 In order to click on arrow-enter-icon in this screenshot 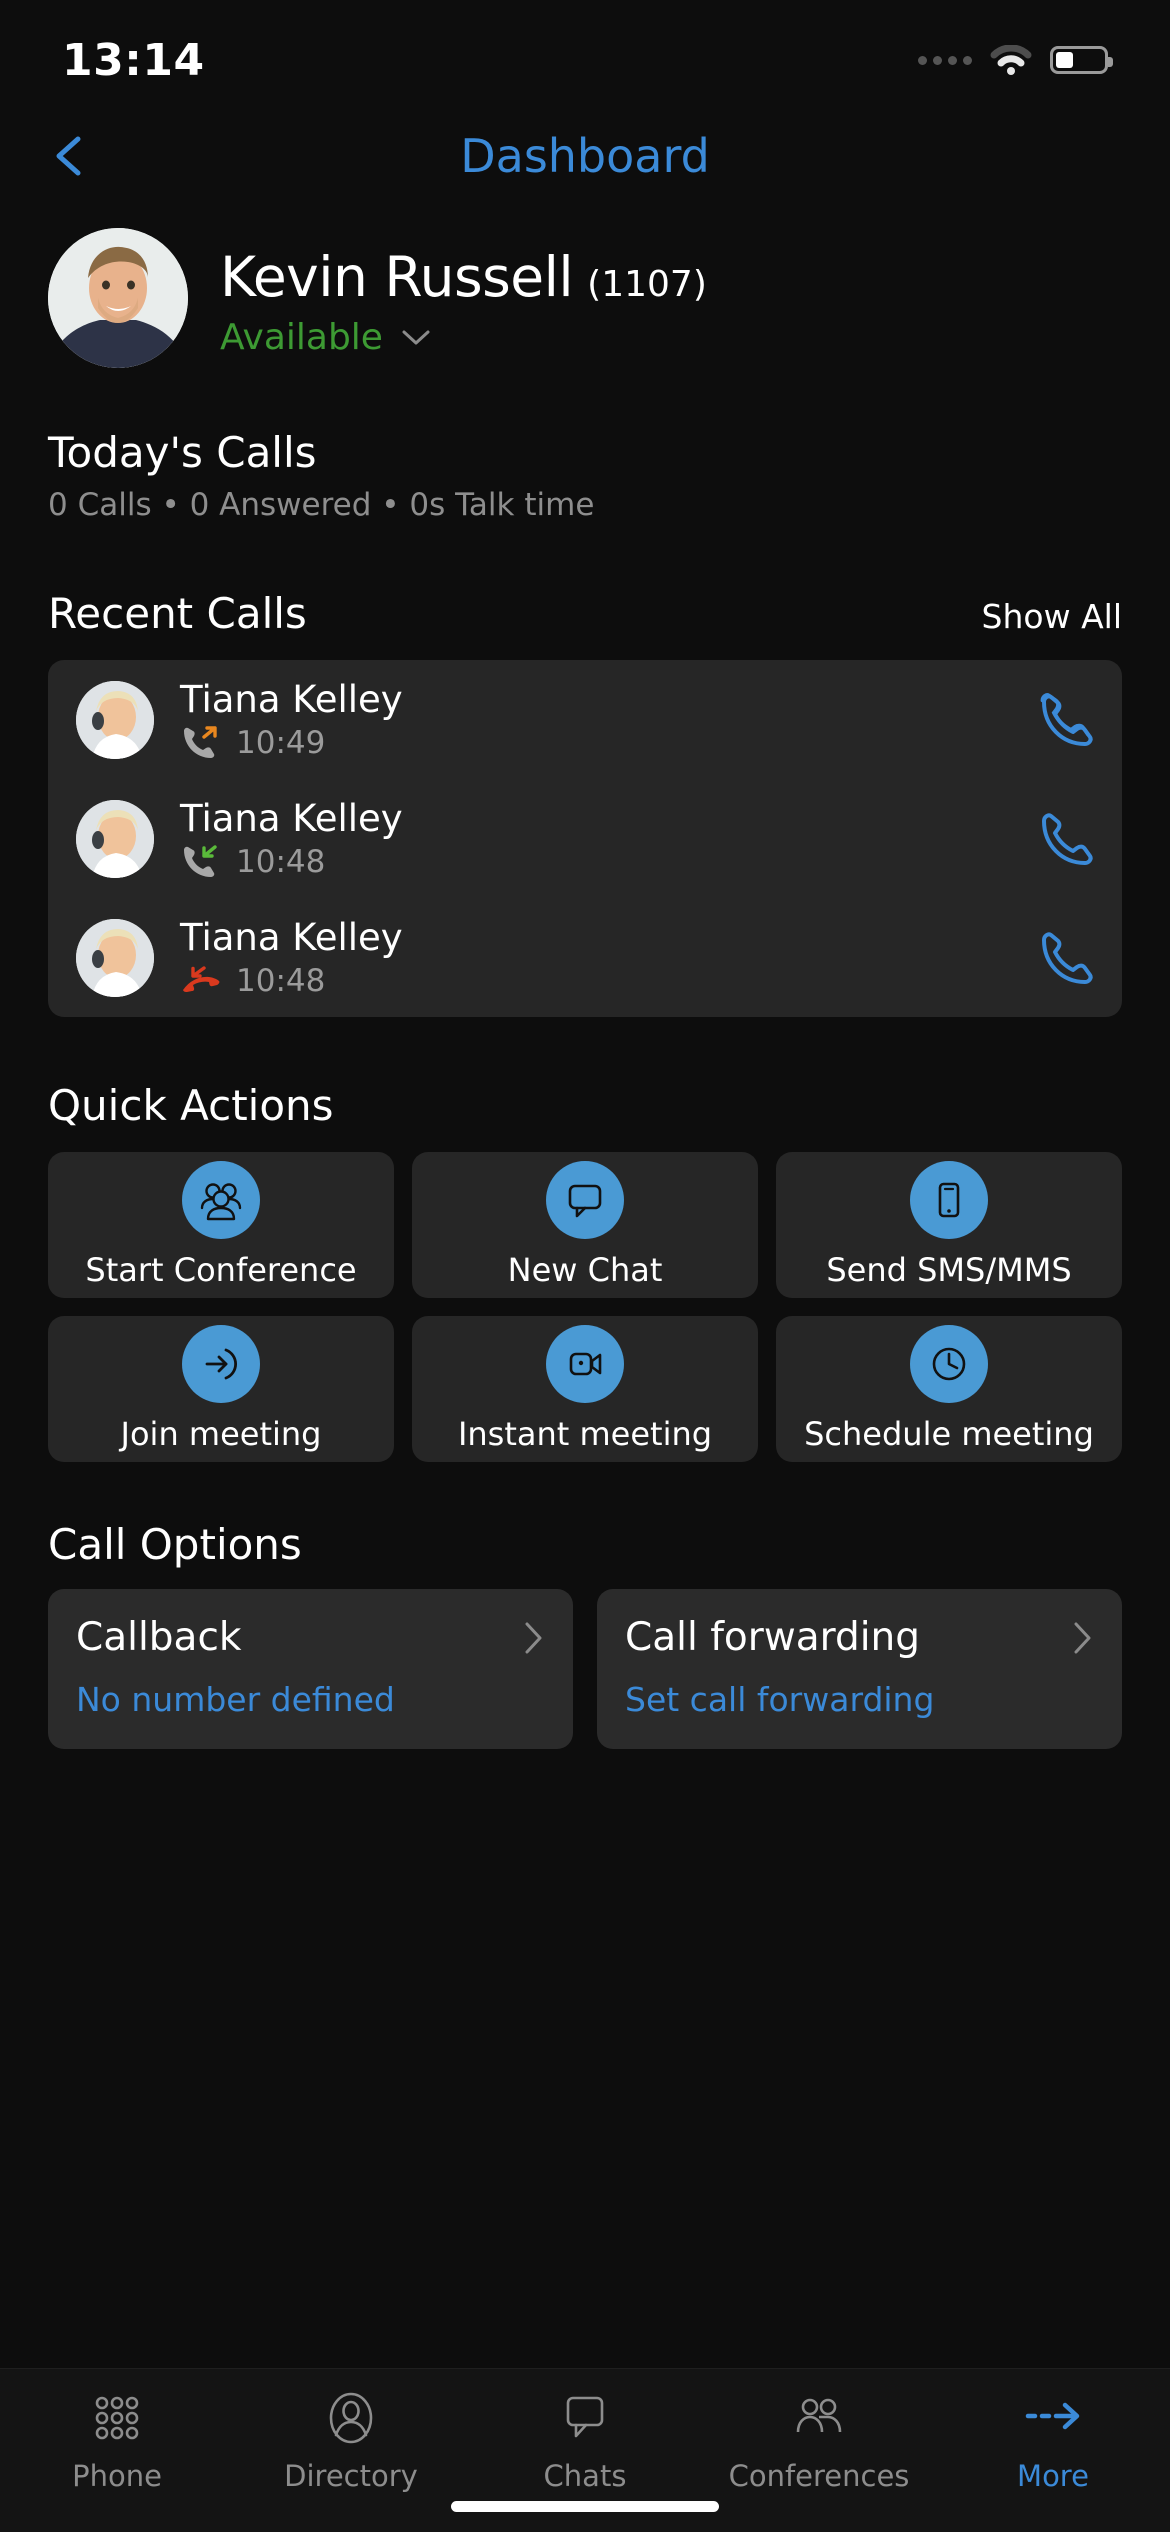, I will do `click(221, 1364)`.